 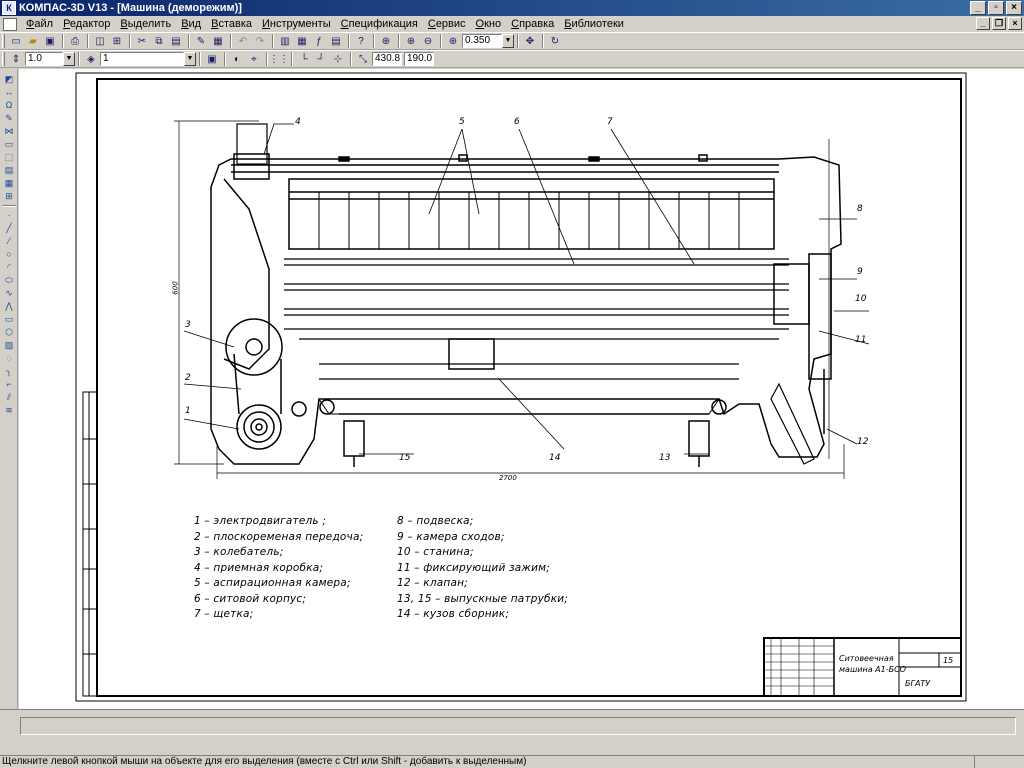 I want to click on close-button: ×, so click(x=1014, y=8).